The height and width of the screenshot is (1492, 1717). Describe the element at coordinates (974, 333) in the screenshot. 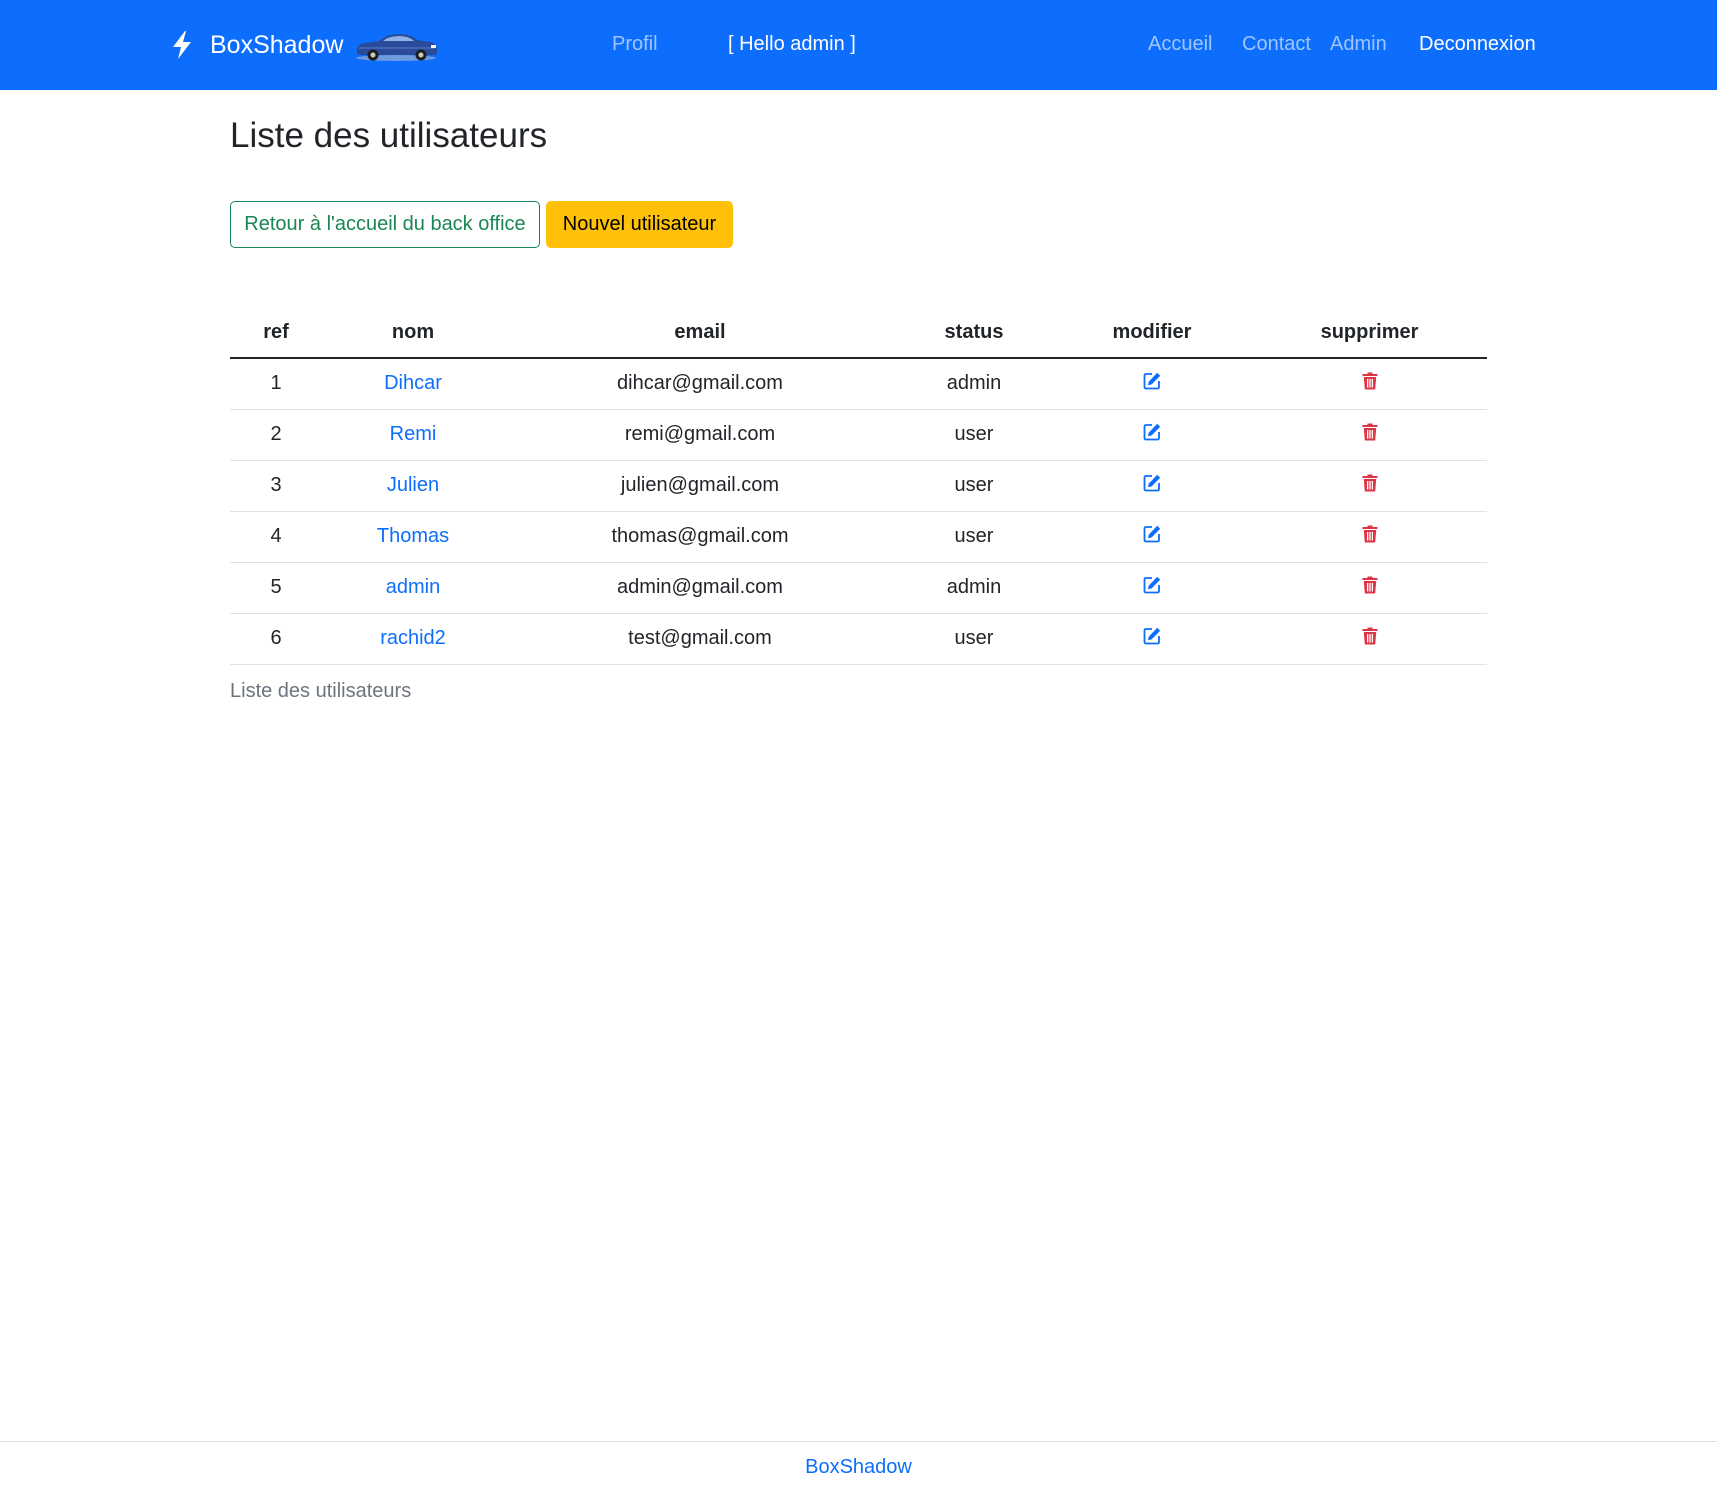

I see `header-status: status` at that location.